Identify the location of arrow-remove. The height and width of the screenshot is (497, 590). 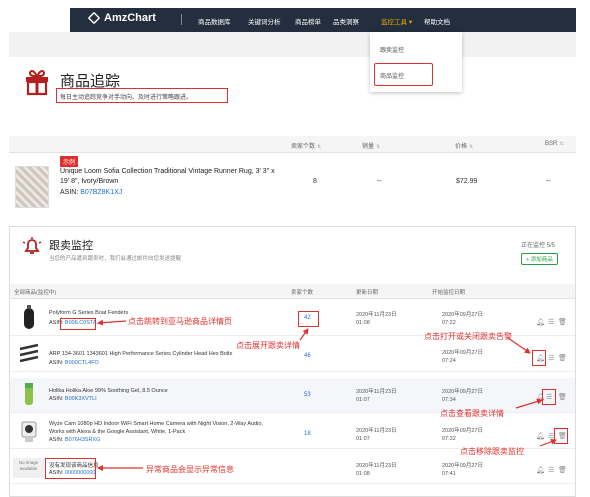
(548, 442).